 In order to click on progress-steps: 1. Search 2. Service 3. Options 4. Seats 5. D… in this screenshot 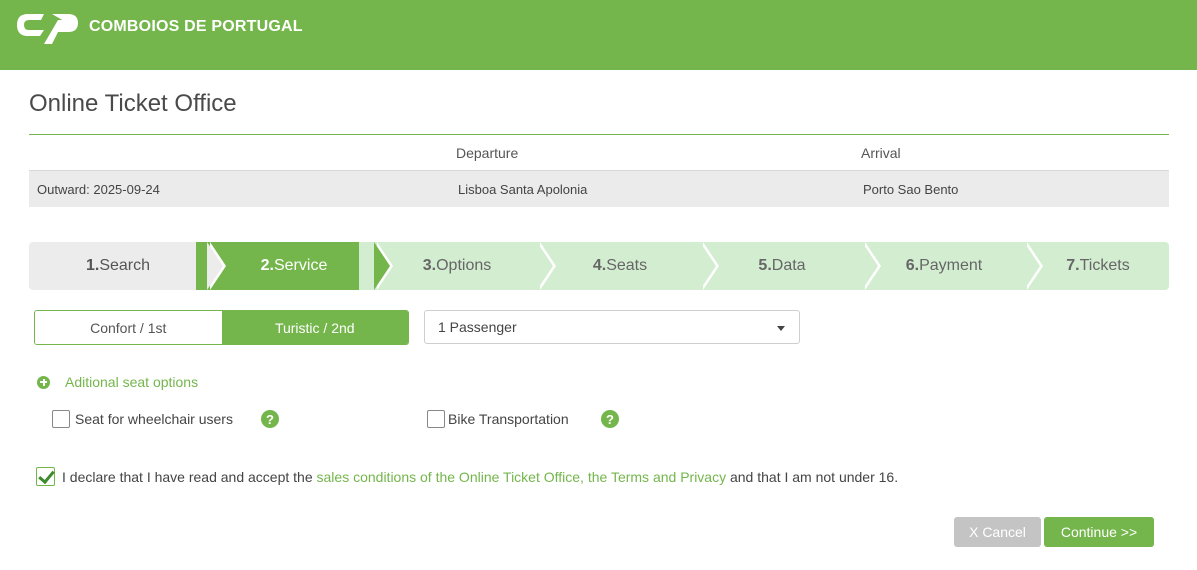, I will do `click(599, 266)`.